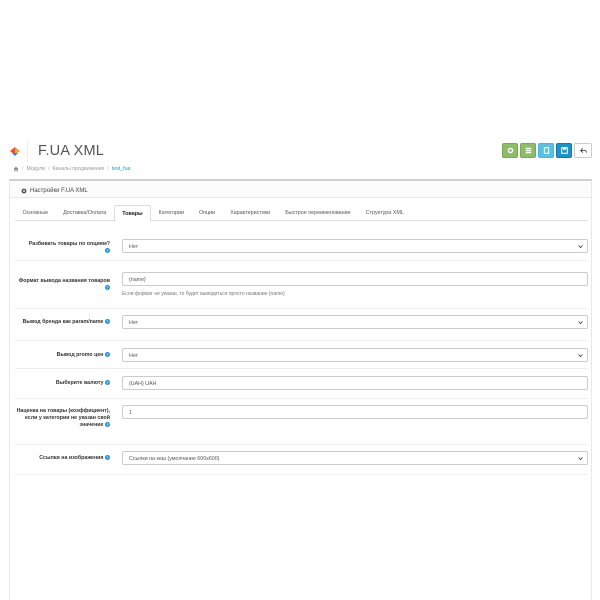 Image resolution: width=600 pixels, height=600 pixels. Describe the element at coordinates (174, 458) in the screenshot. I see `select-value: Ссылки на кеш (умолчание 600x600)` at that location.